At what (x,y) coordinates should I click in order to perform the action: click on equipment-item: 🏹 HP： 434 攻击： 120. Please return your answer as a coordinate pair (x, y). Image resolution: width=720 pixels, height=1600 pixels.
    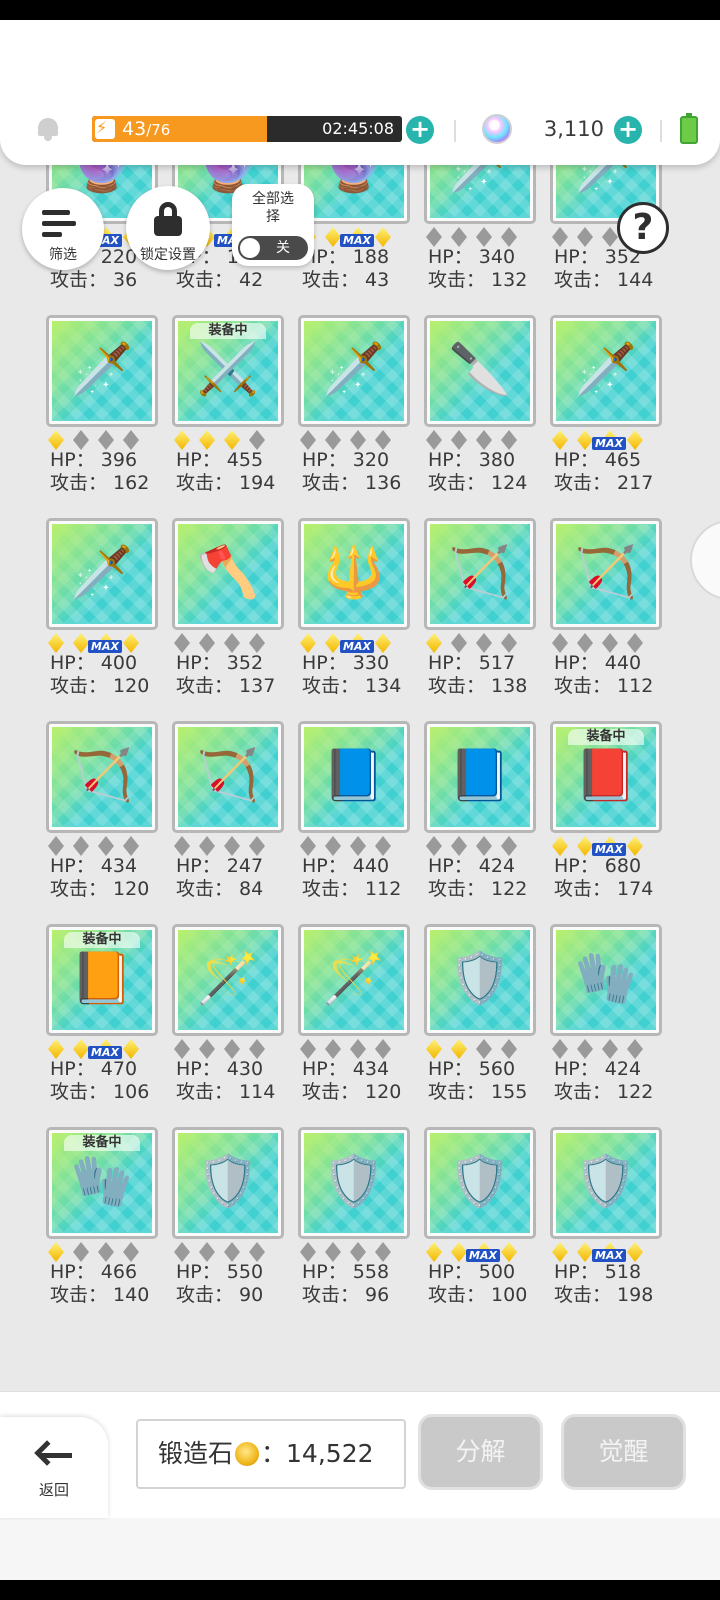
    Looking at the image, I should click on (102, 821).